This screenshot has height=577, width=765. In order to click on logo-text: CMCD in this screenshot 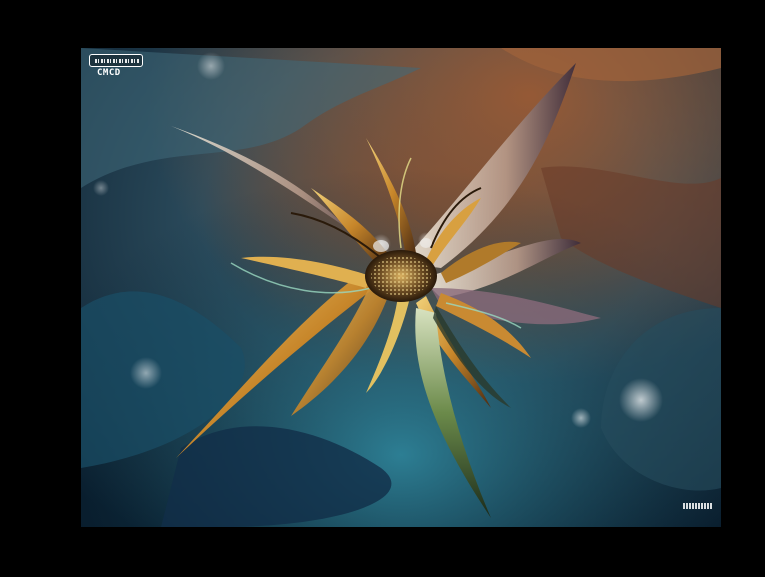, I will do `click(109, 73)`.